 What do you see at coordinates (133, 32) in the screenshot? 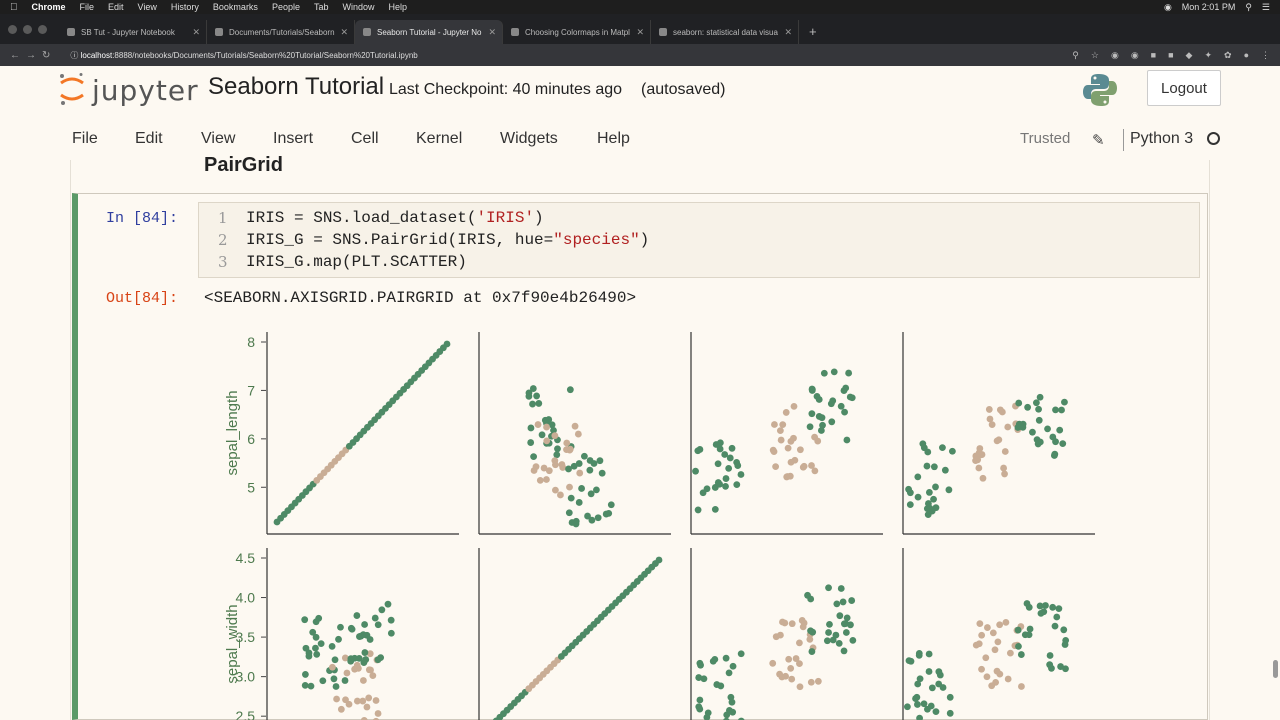
I see `browser-tab: SB Tut - Jupyter Notebook ✕` at bounding box center [133, 32].